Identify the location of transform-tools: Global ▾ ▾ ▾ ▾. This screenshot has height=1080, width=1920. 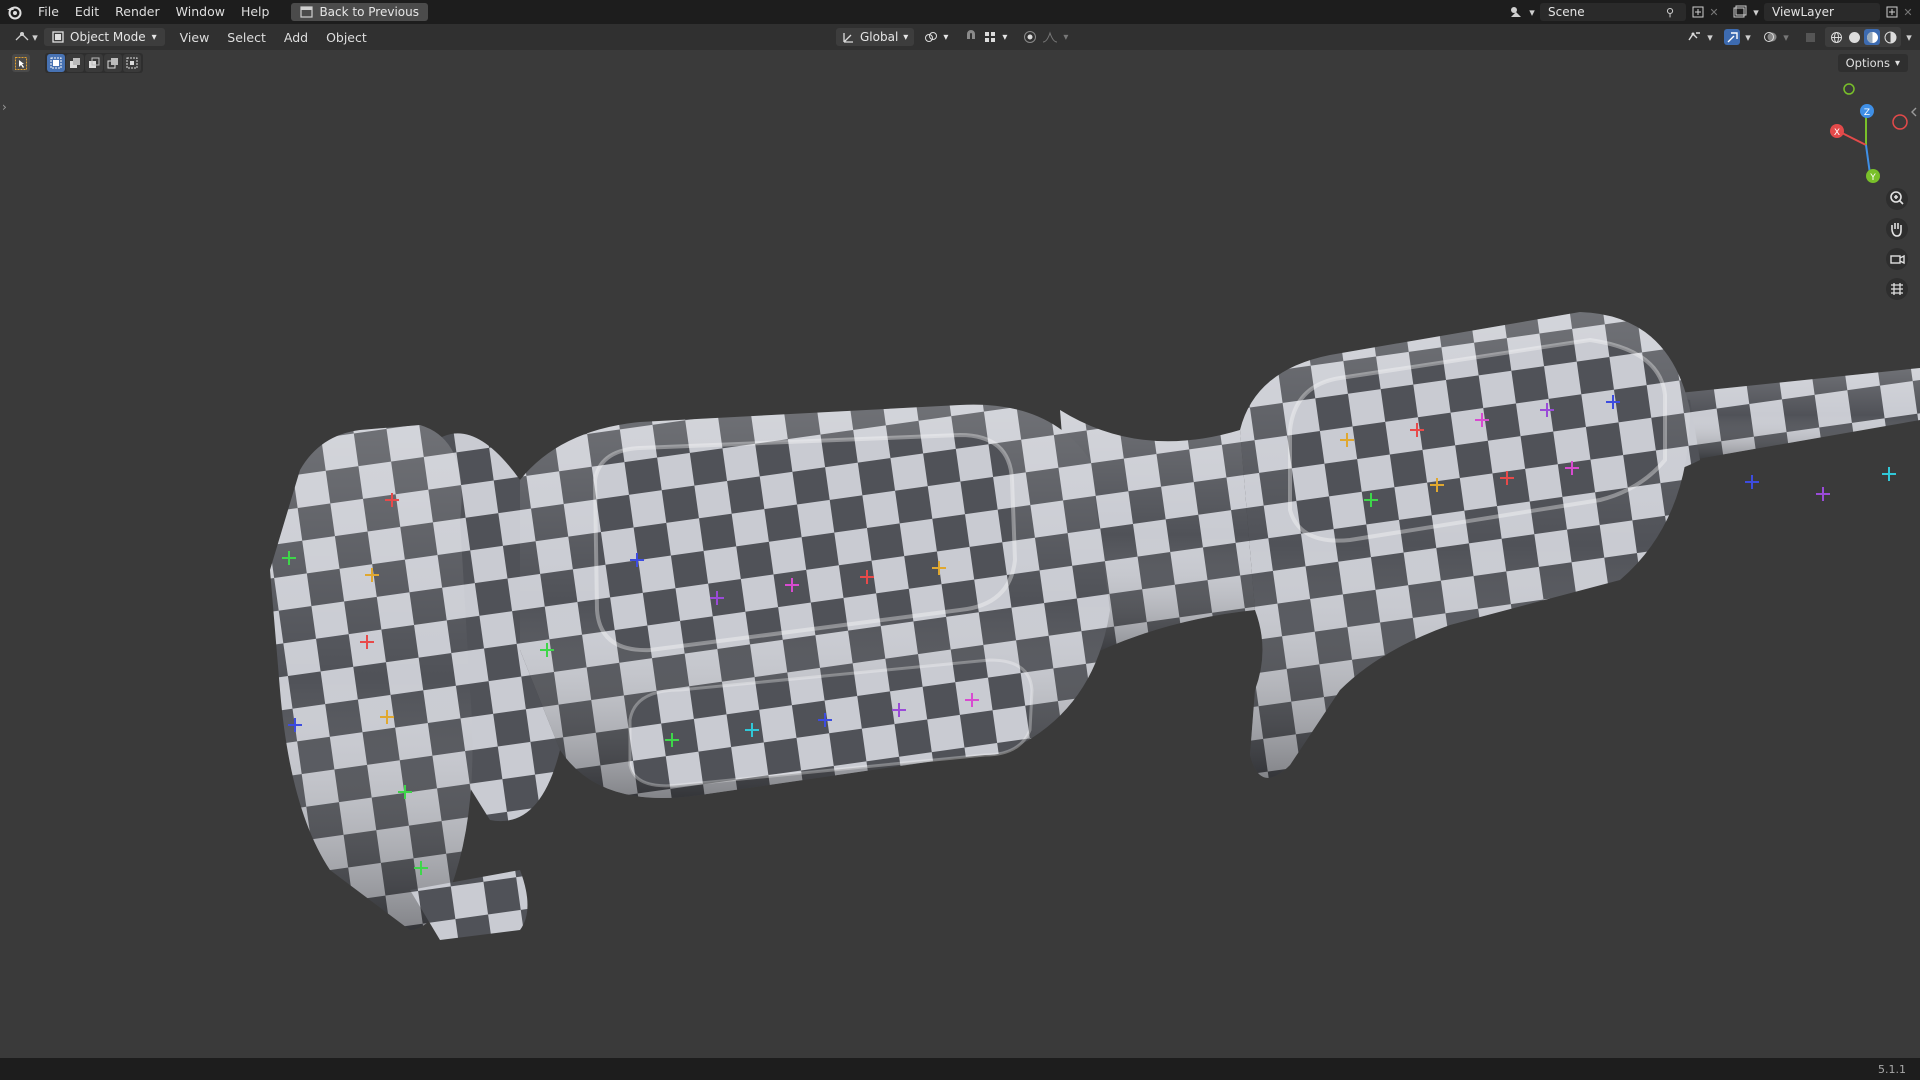
(955, 37).